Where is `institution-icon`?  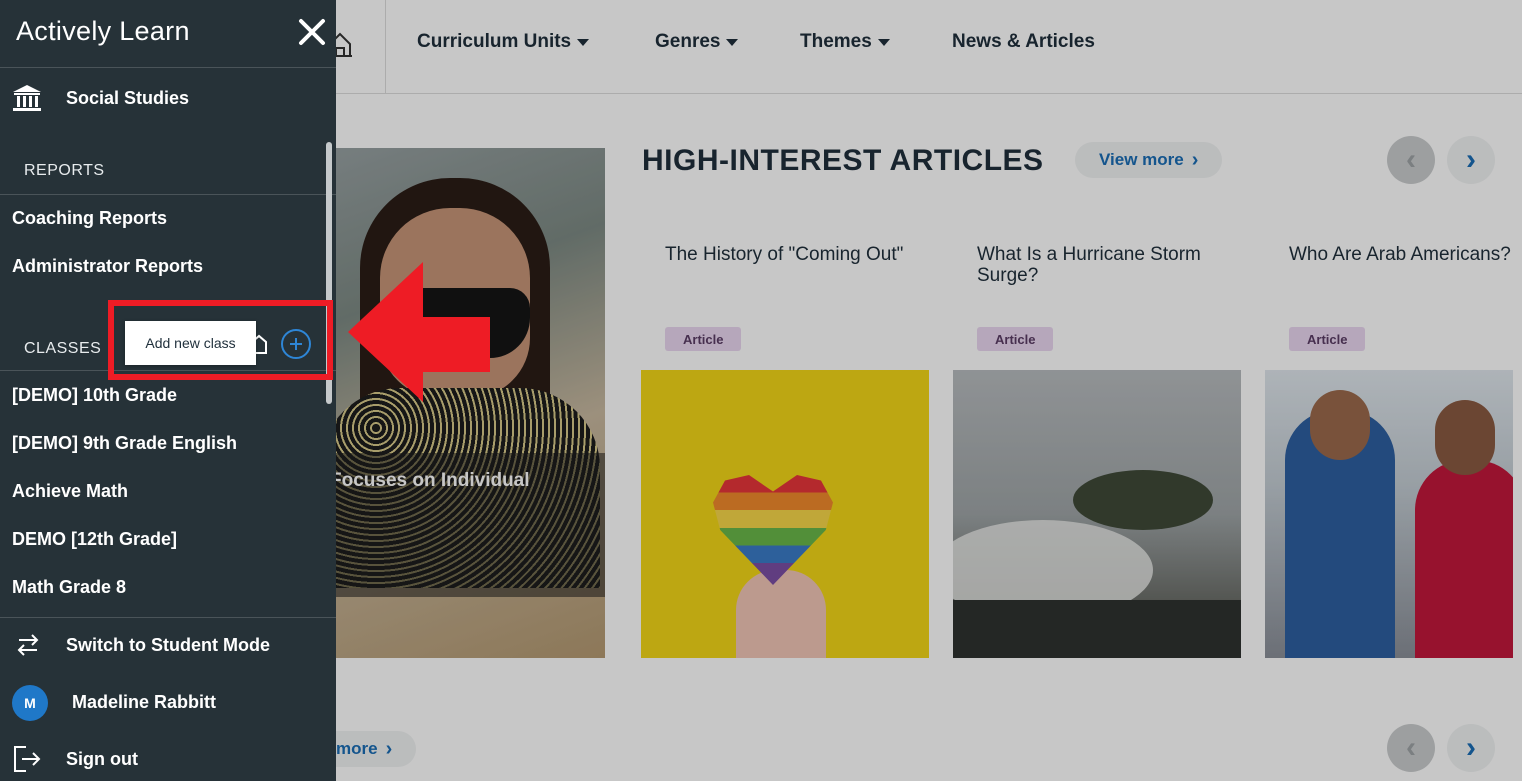 institution-icon is located at coordinates (27, 98).